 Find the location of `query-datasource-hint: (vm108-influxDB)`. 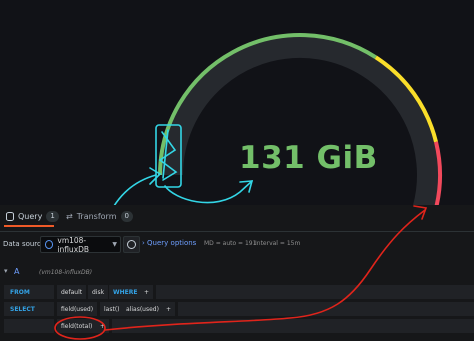

query-datasource-hint: (vm108-influxDB) is located at coordinates (66, 272).